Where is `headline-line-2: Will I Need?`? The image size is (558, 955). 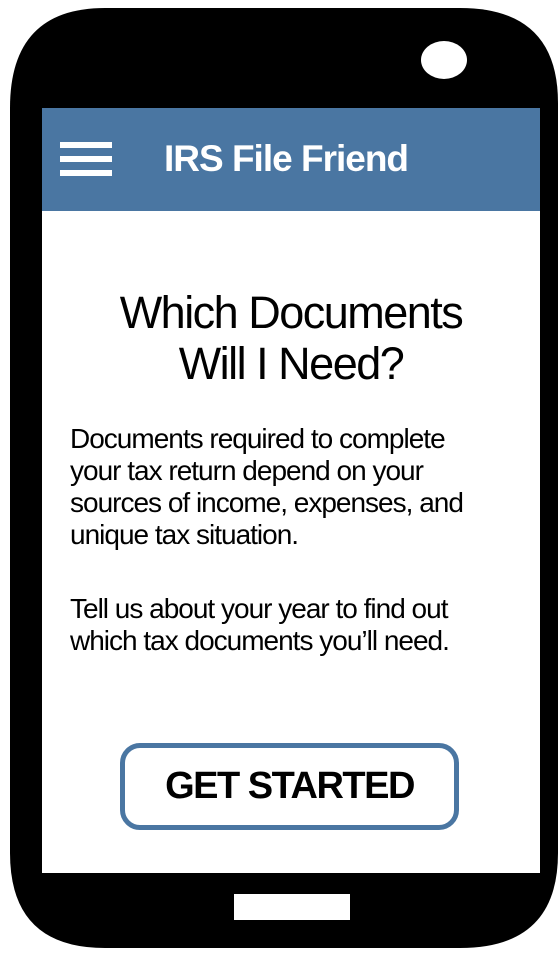 headline-line-2: Will I Need? is located at coordinates (291, 363).